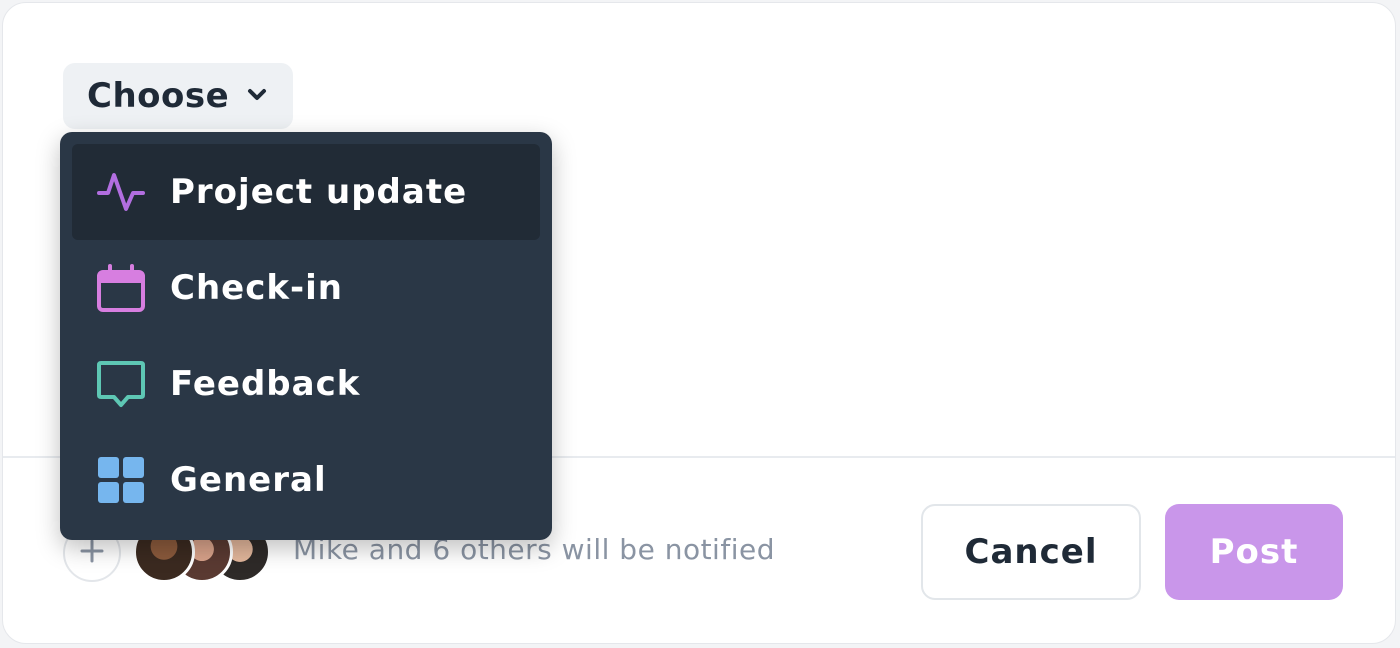  What do you see at coordinates (121, 384) in the screenshot?
I see `message-icon` at bounding box center [121, 384].